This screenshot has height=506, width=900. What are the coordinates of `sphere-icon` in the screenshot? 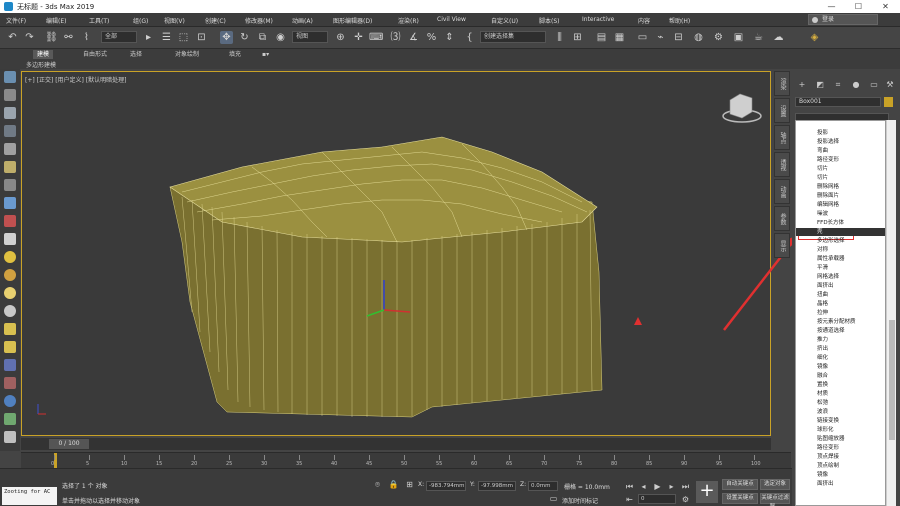 It's located at (10, 311).